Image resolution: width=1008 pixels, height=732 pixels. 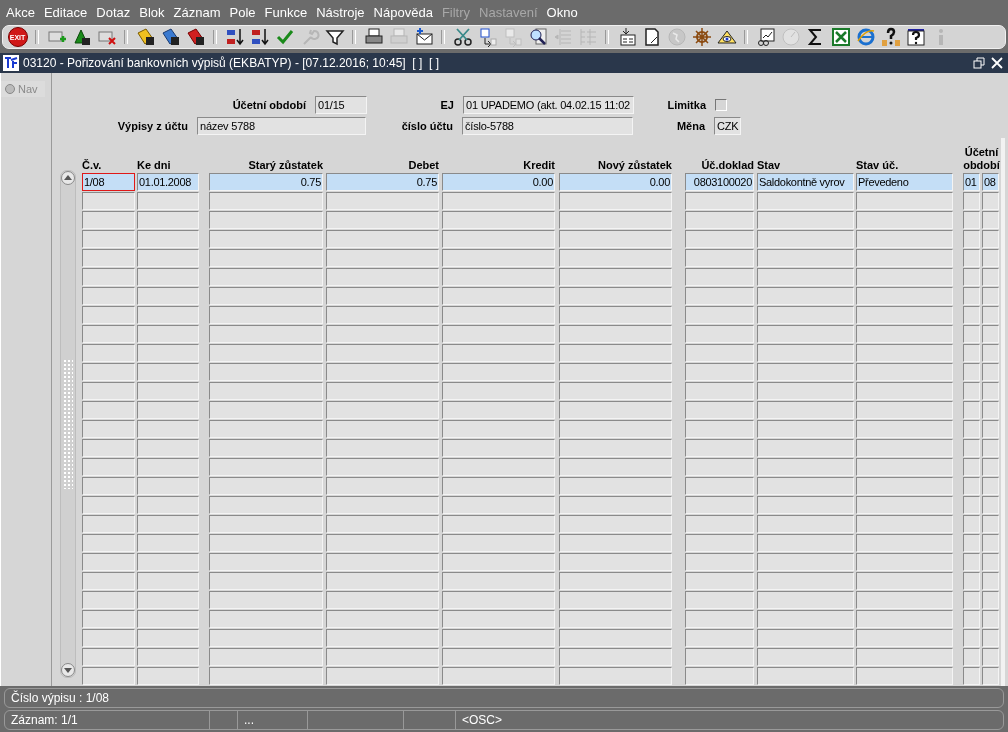 What do you see at coordinates (382, 182) in the screenshot?
I see `table-cell: 0.75` at bounding box center [382, 182].